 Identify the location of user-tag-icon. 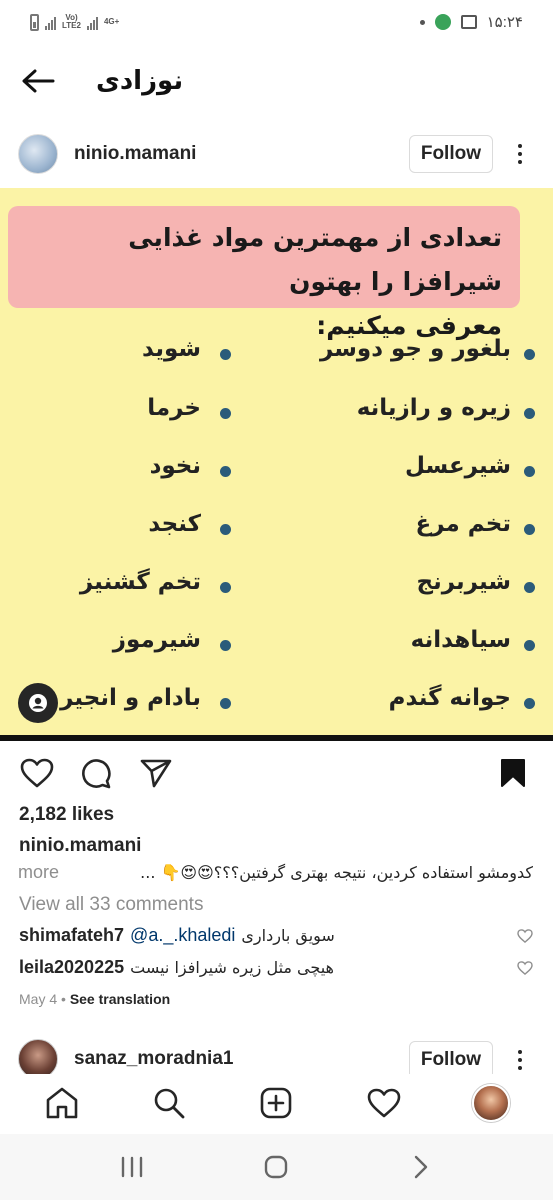
(38, 703).